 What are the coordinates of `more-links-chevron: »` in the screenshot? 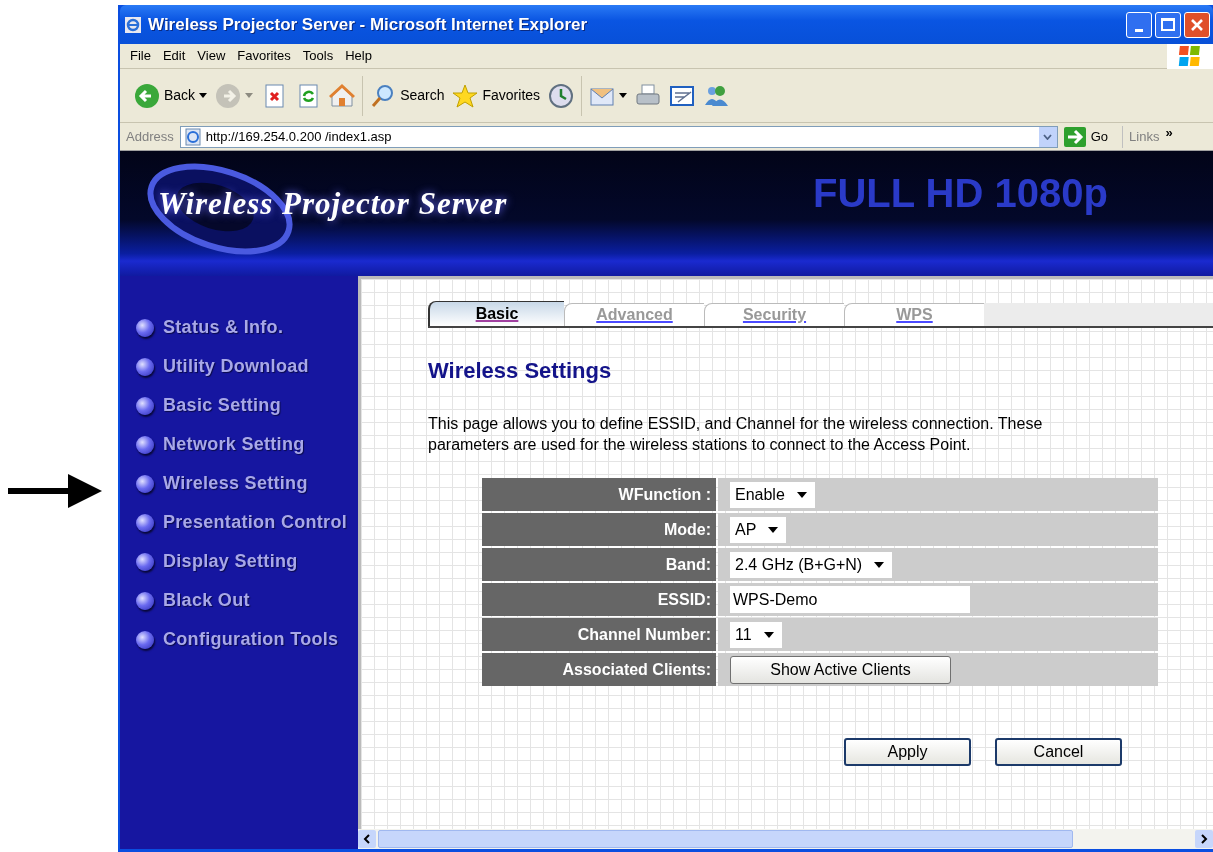 It's located at (1169, 132).